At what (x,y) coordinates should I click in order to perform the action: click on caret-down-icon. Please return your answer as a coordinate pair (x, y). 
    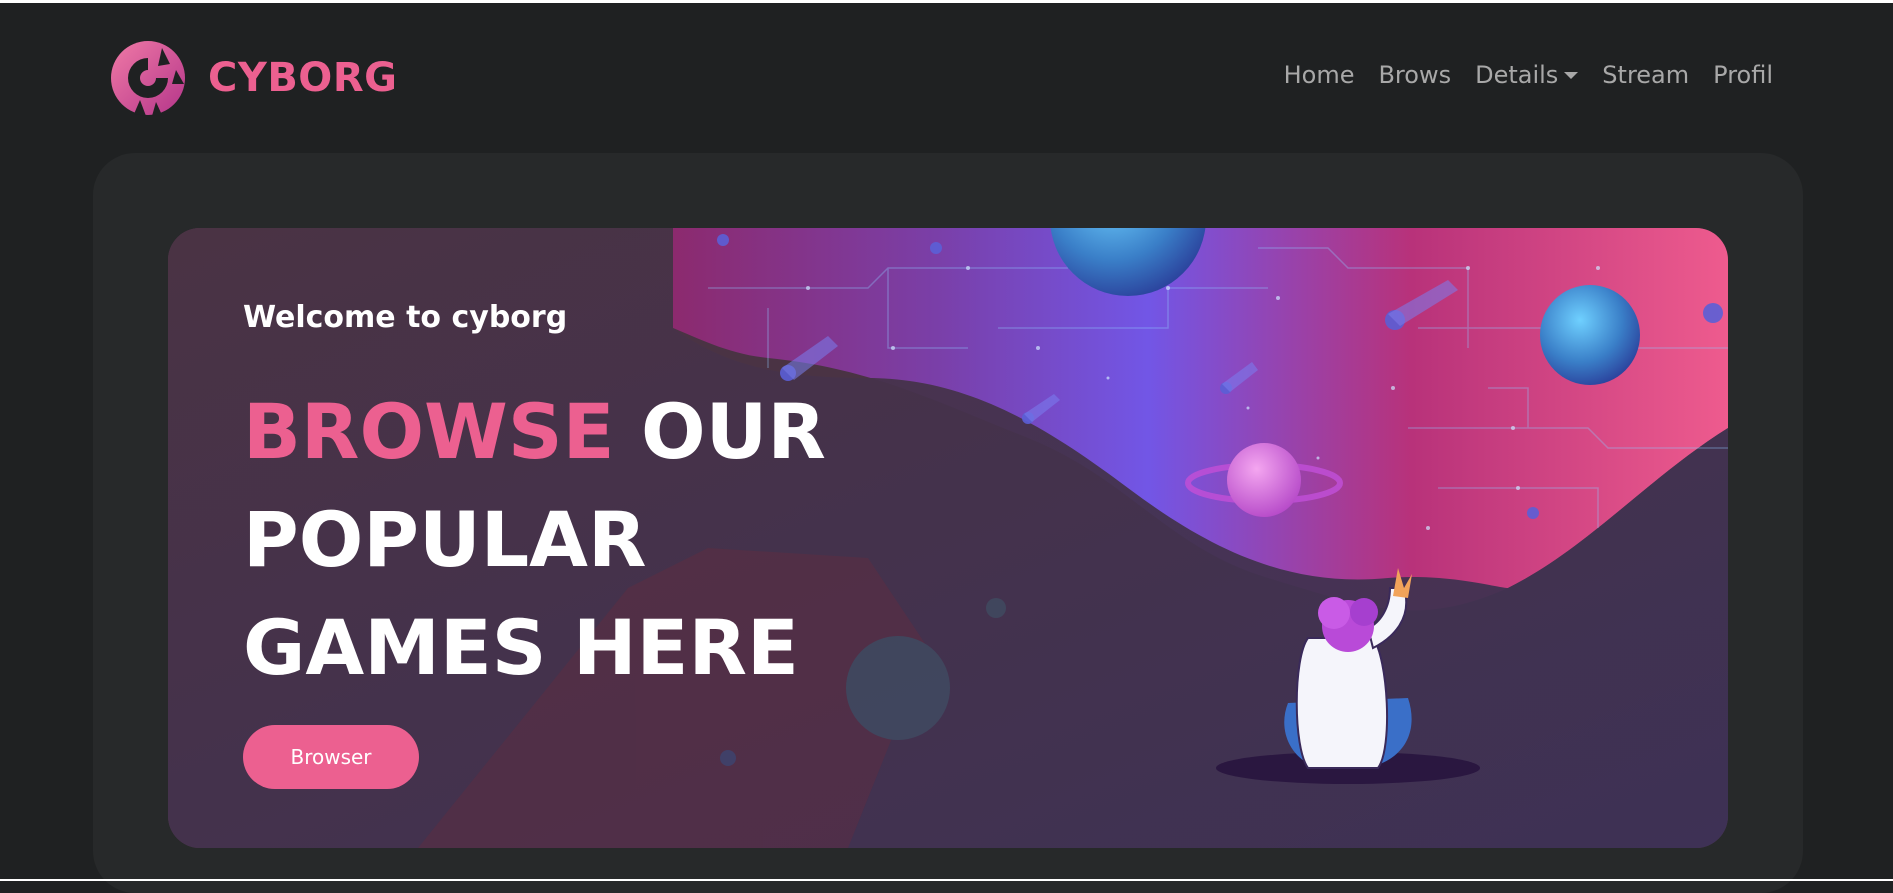
    Looking at the image, I should click on (1571, 75).